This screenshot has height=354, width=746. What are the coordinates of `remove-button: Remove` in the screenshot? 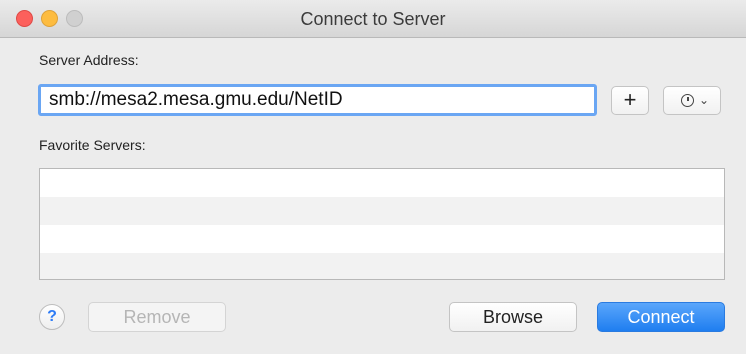 It's located at (157, 317).